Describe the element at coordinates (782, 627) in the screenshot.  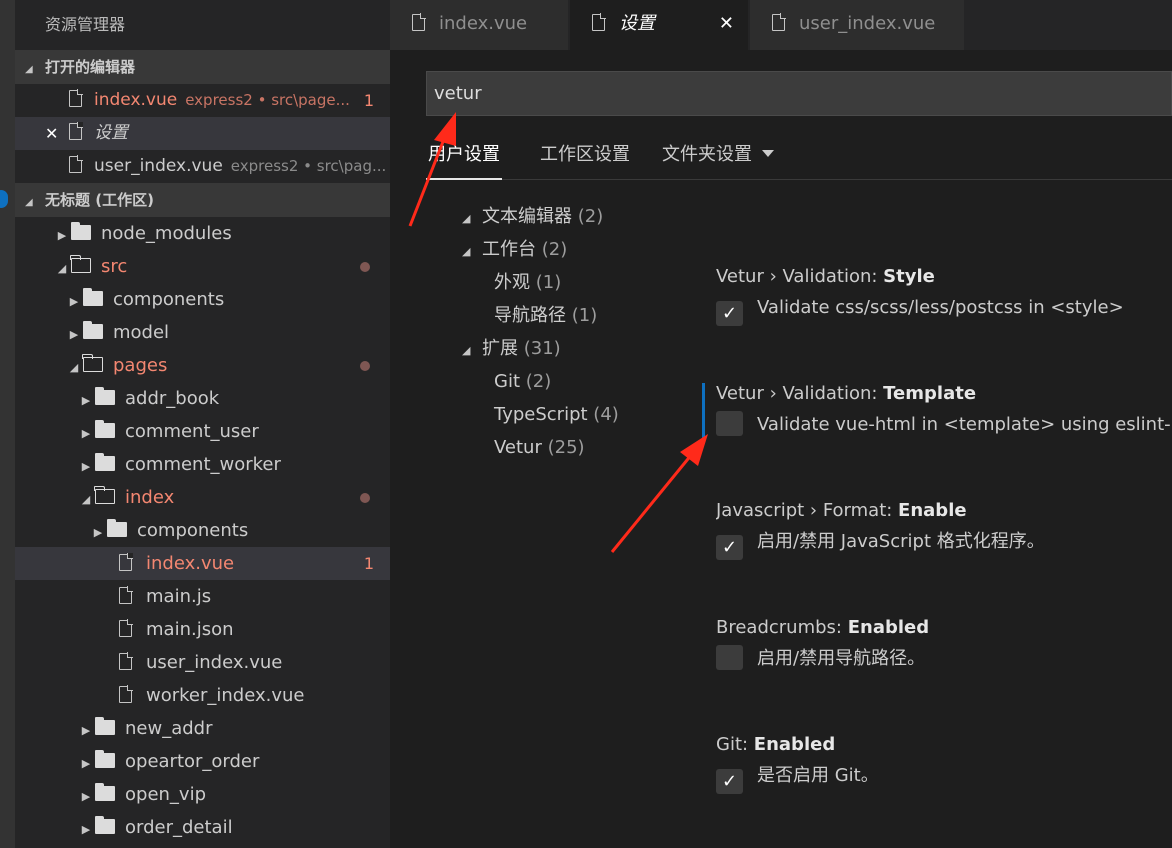
I see `setting-category: Breadcrumbs:` at that location.